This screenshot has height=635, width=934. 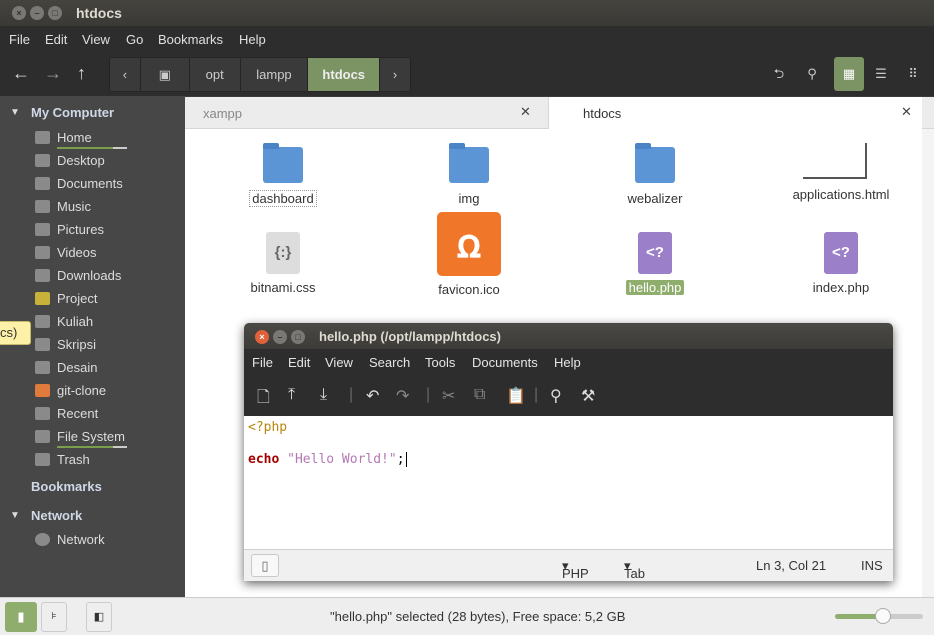 I want to click on file-item: ꭥ favicon.ico, so click(x=469, y=254).